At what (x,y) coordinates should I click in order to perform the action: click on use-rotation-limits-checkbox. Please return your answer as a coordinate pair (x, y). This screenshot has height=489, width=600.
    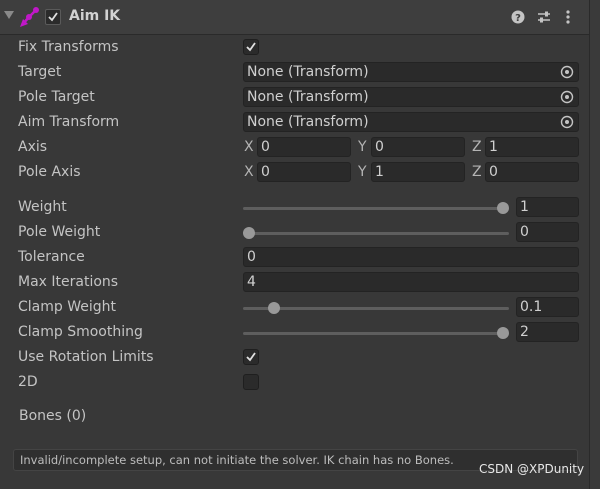
    Looking at the image, I should click on (251, 357).